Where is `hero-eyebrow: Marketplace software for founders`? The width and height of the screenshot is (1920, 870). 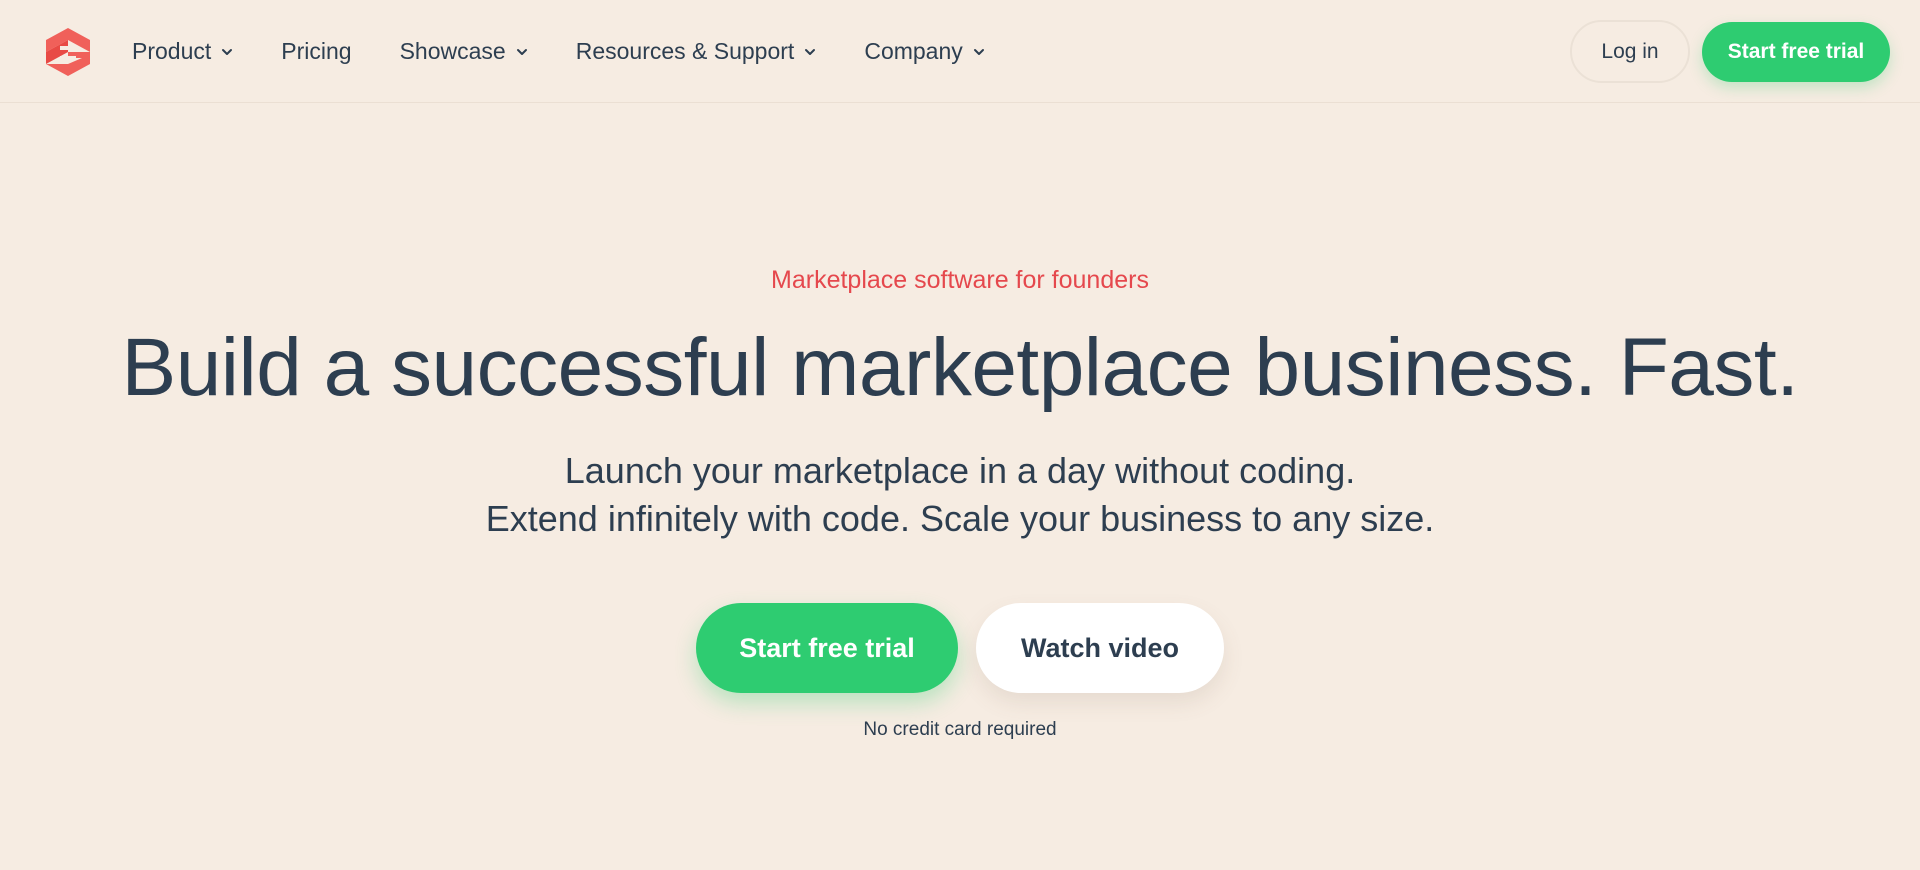
hero-eyebrow: Marketplace software for founders is located at coordinates (960, 280).